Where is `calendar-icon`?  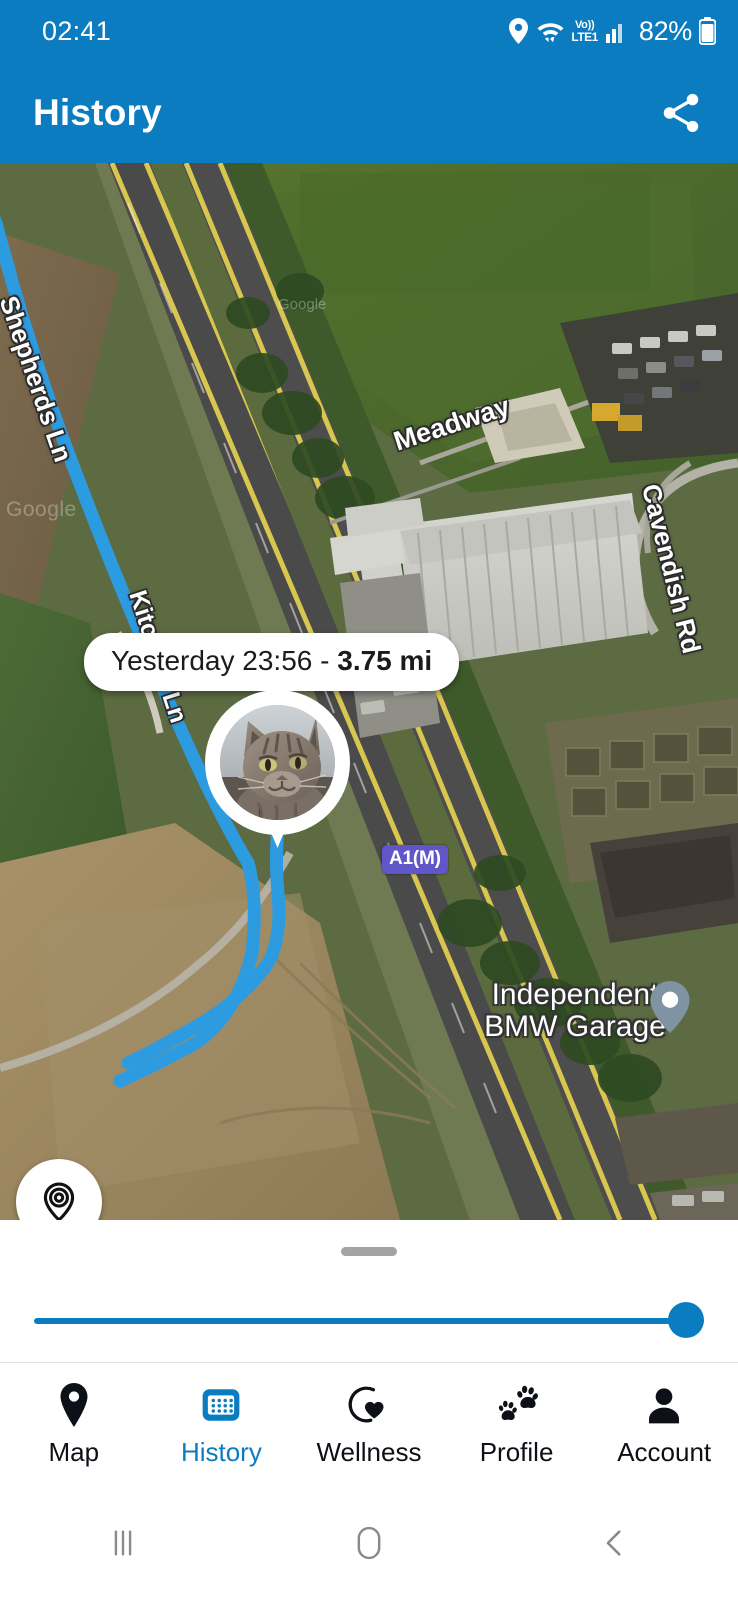 calendar-icon is located at coordinates (221, 1405).